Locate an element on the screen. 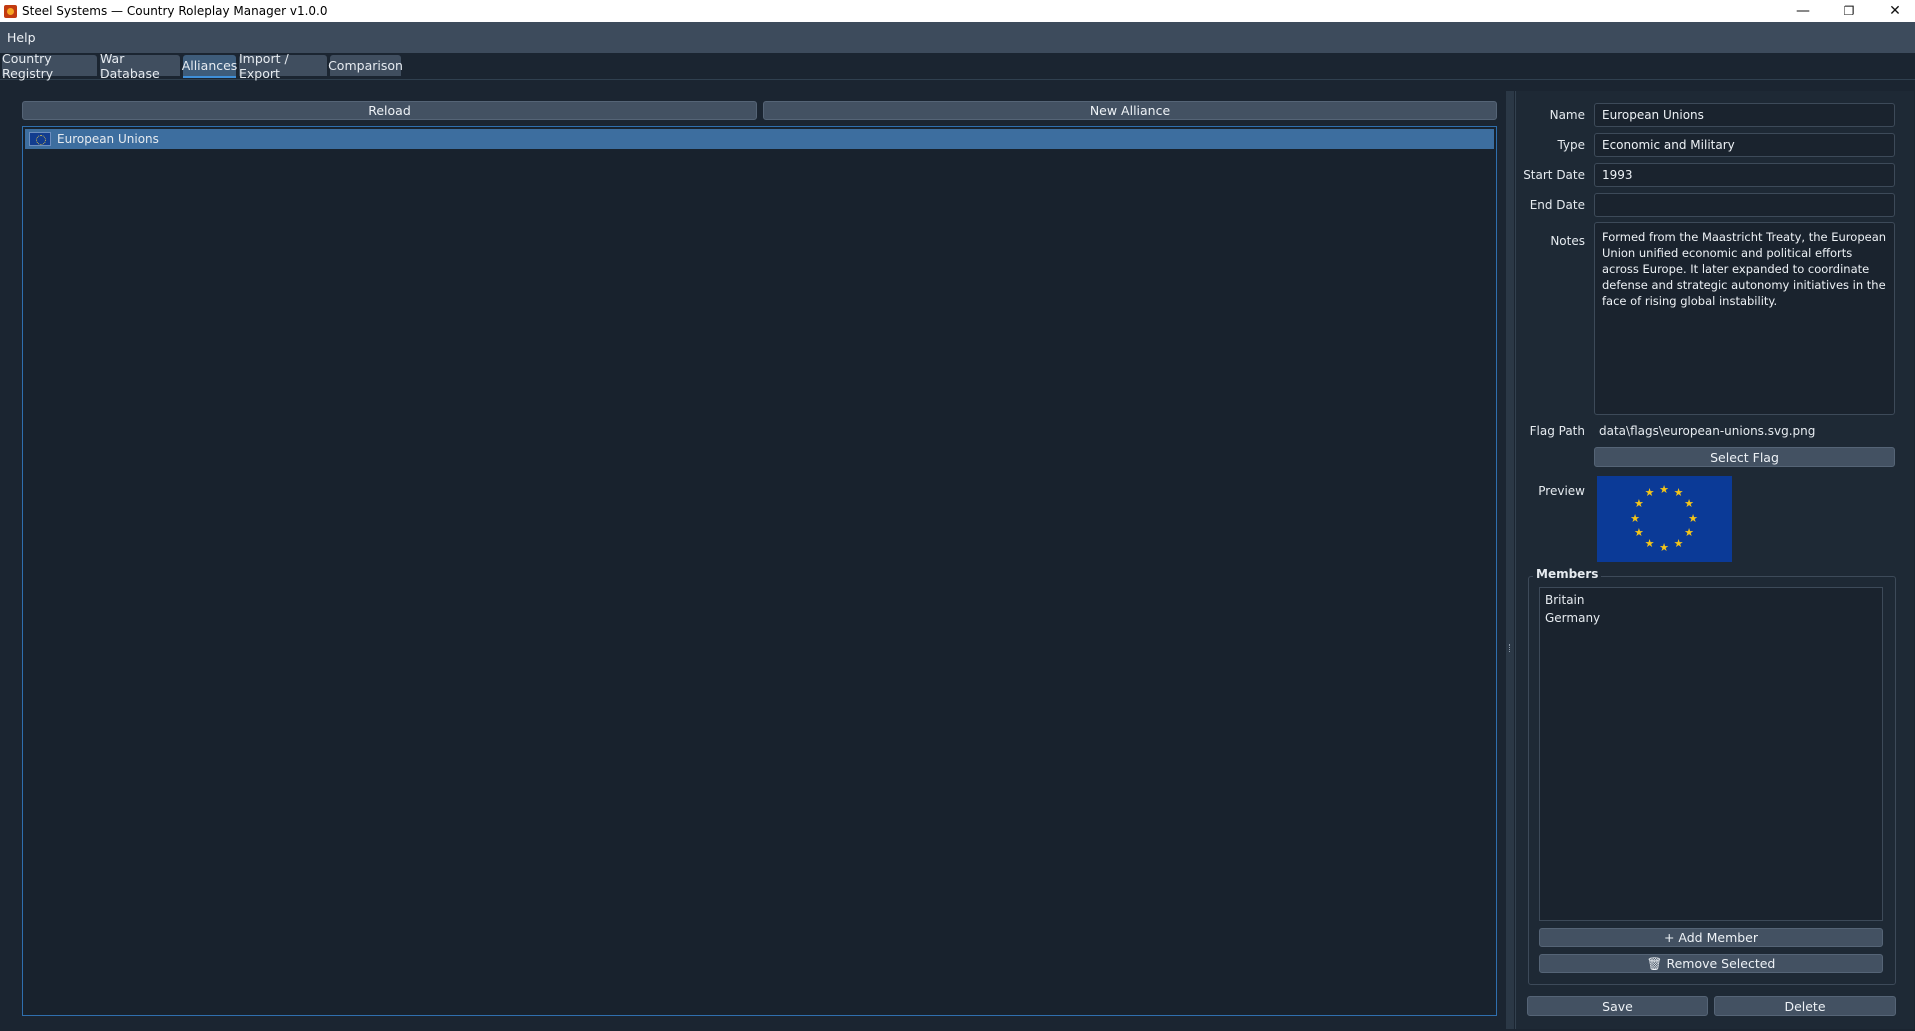  minimize-button: — is located at coordinates (1803, 11).